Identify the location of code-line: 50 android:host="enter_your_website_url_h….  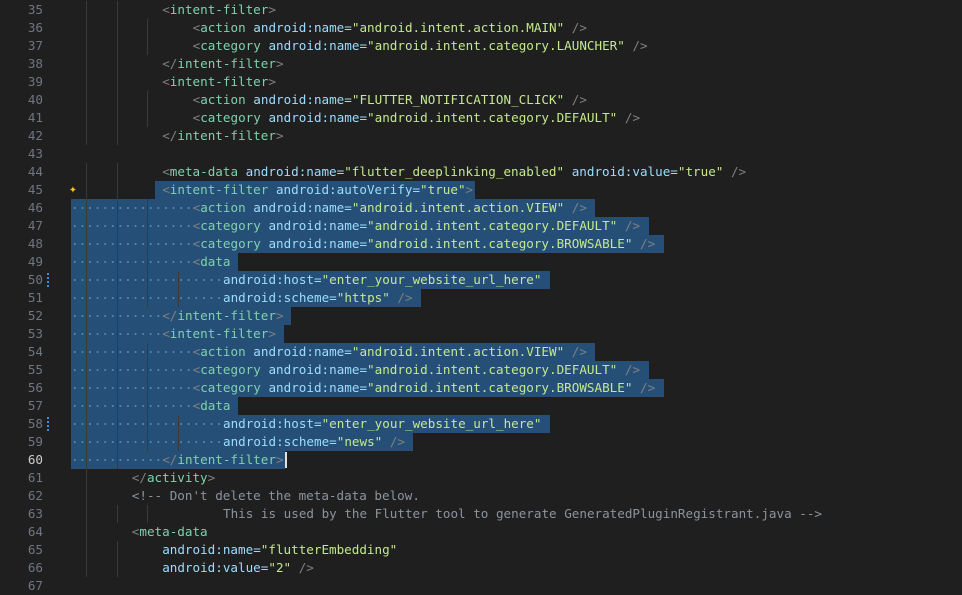
(481, 280).